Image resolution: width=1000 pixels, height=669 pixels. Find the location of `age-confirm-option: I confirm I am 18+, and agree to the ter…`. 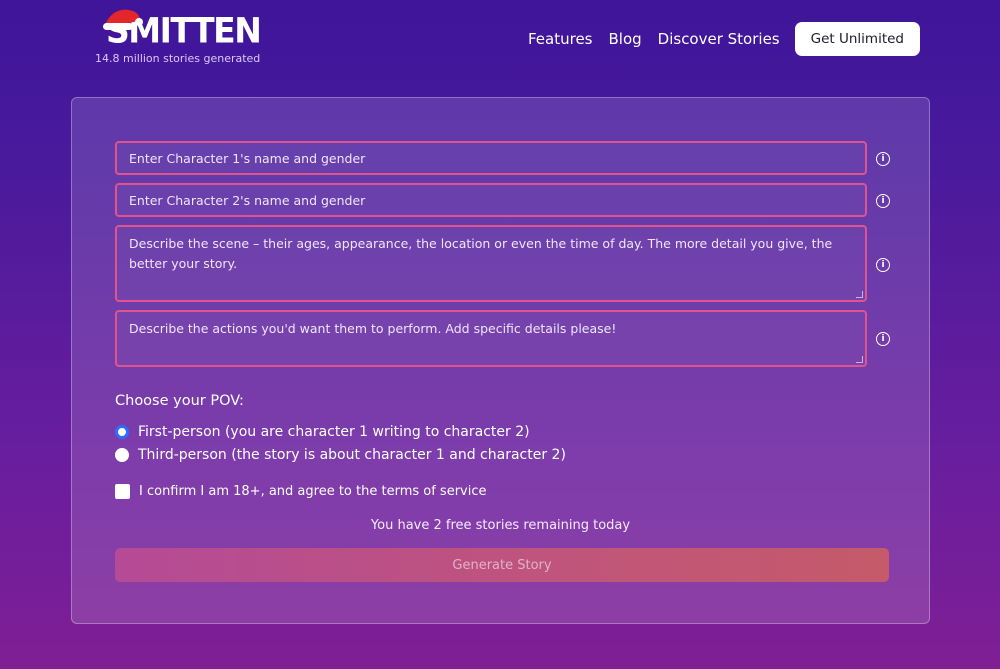

age-confirm-option: I confirm I am 18+, and agree to the ter… is located at coordinates (301, 491).